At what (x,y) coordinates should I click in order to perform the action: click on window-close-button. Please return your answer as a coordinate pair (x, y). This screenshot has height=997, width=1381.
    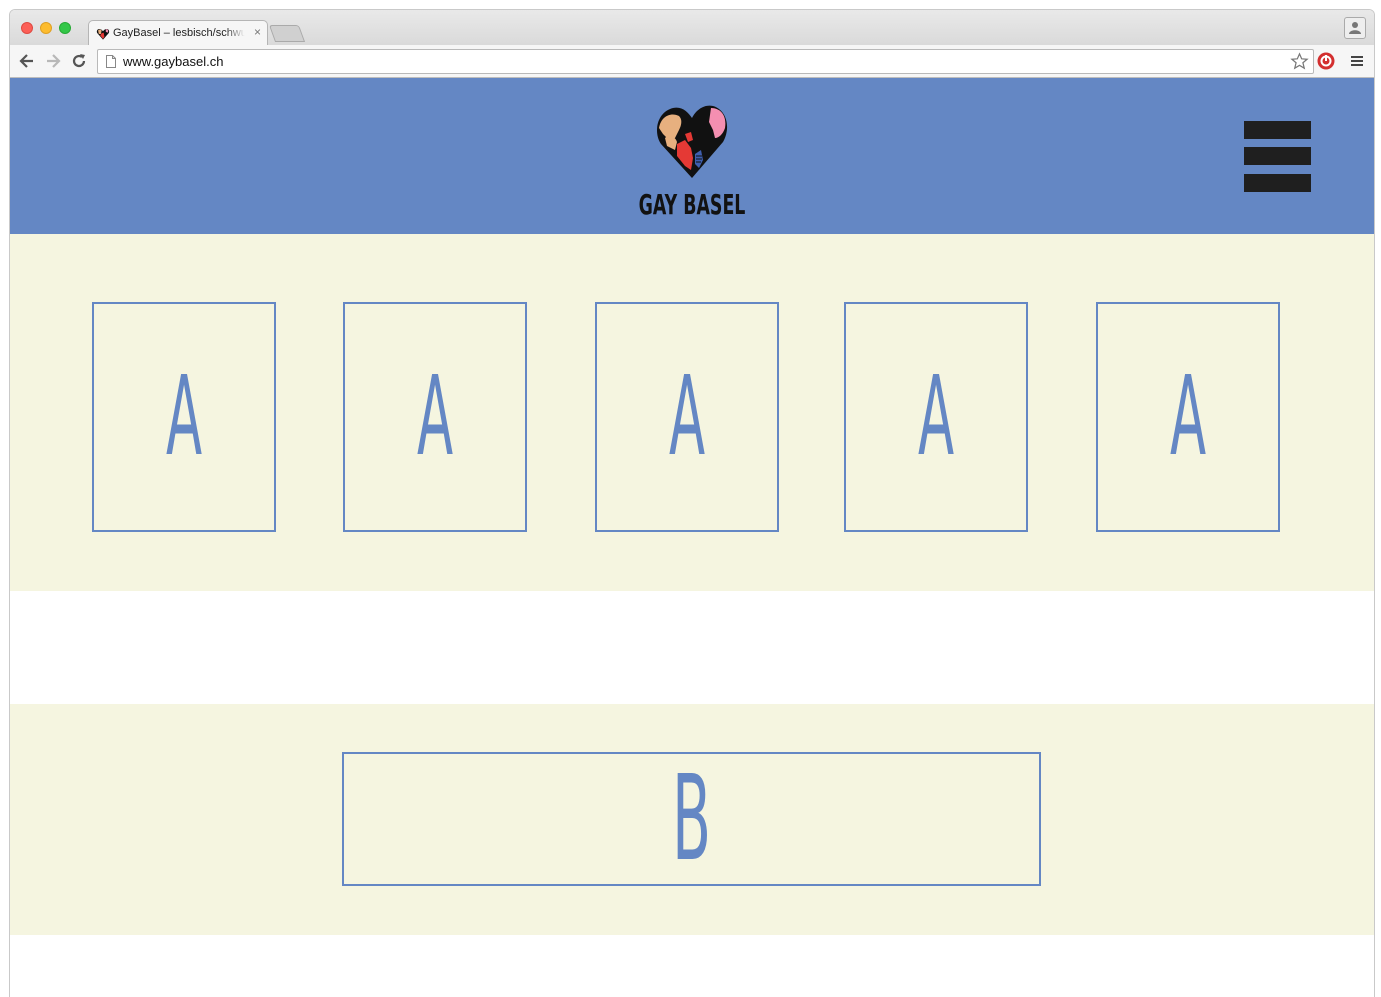
    Looking at the image, I should click on (27, 28).